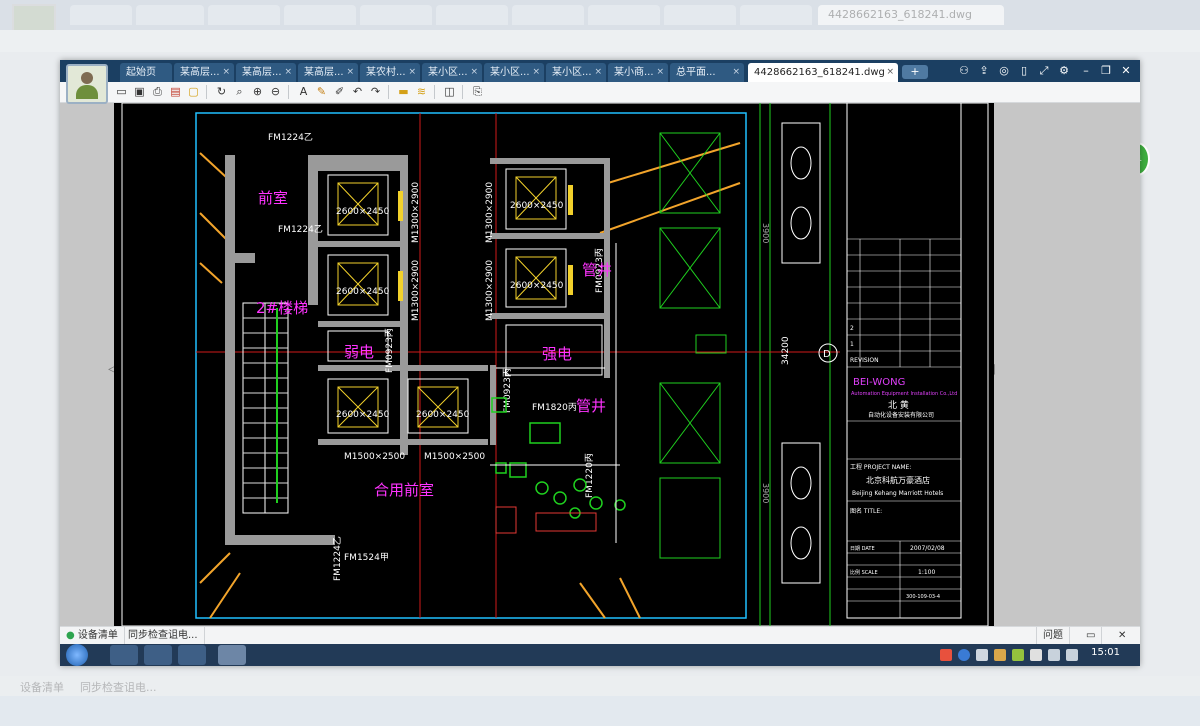  Describe the element at coordinates (589, 475) in the screenshot. I see `dimension-label: FM1220丙` at that location.